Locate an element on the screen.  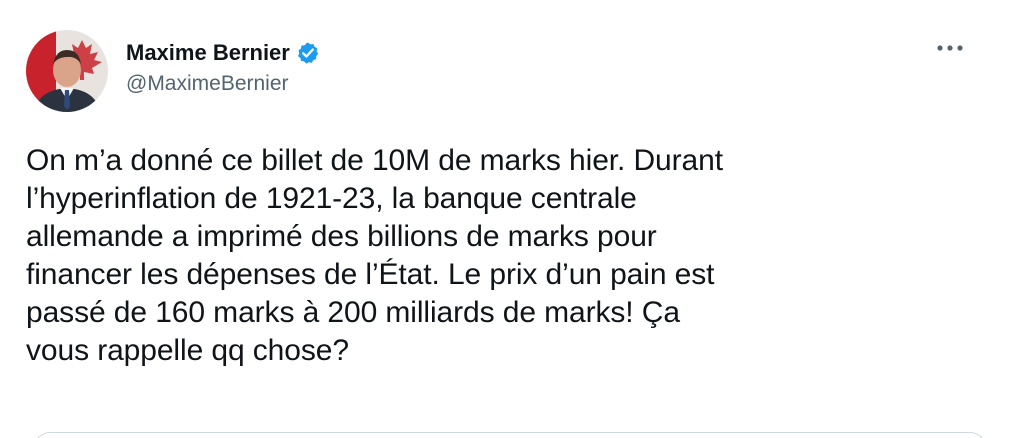
avatar-photo is located at coordinates (67, 71).